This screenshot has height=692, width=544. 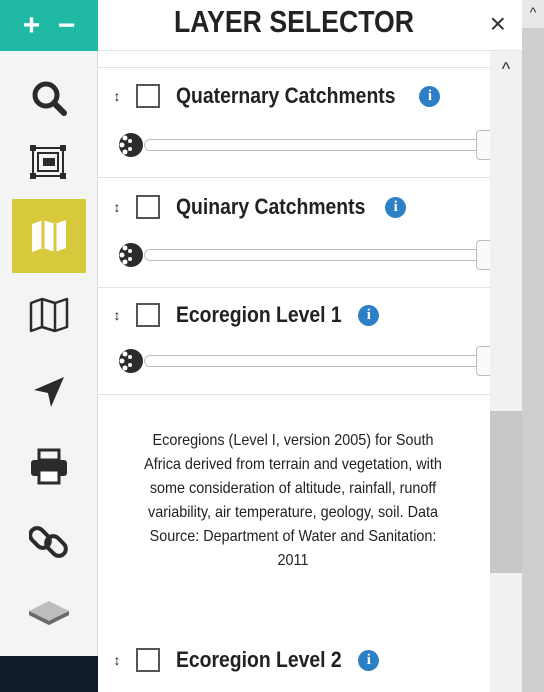 What do you see at coordinates (286, 95) in the screenshot?
I see `layer-name: Quaternary Catchments` at bounding box center [286, 95].